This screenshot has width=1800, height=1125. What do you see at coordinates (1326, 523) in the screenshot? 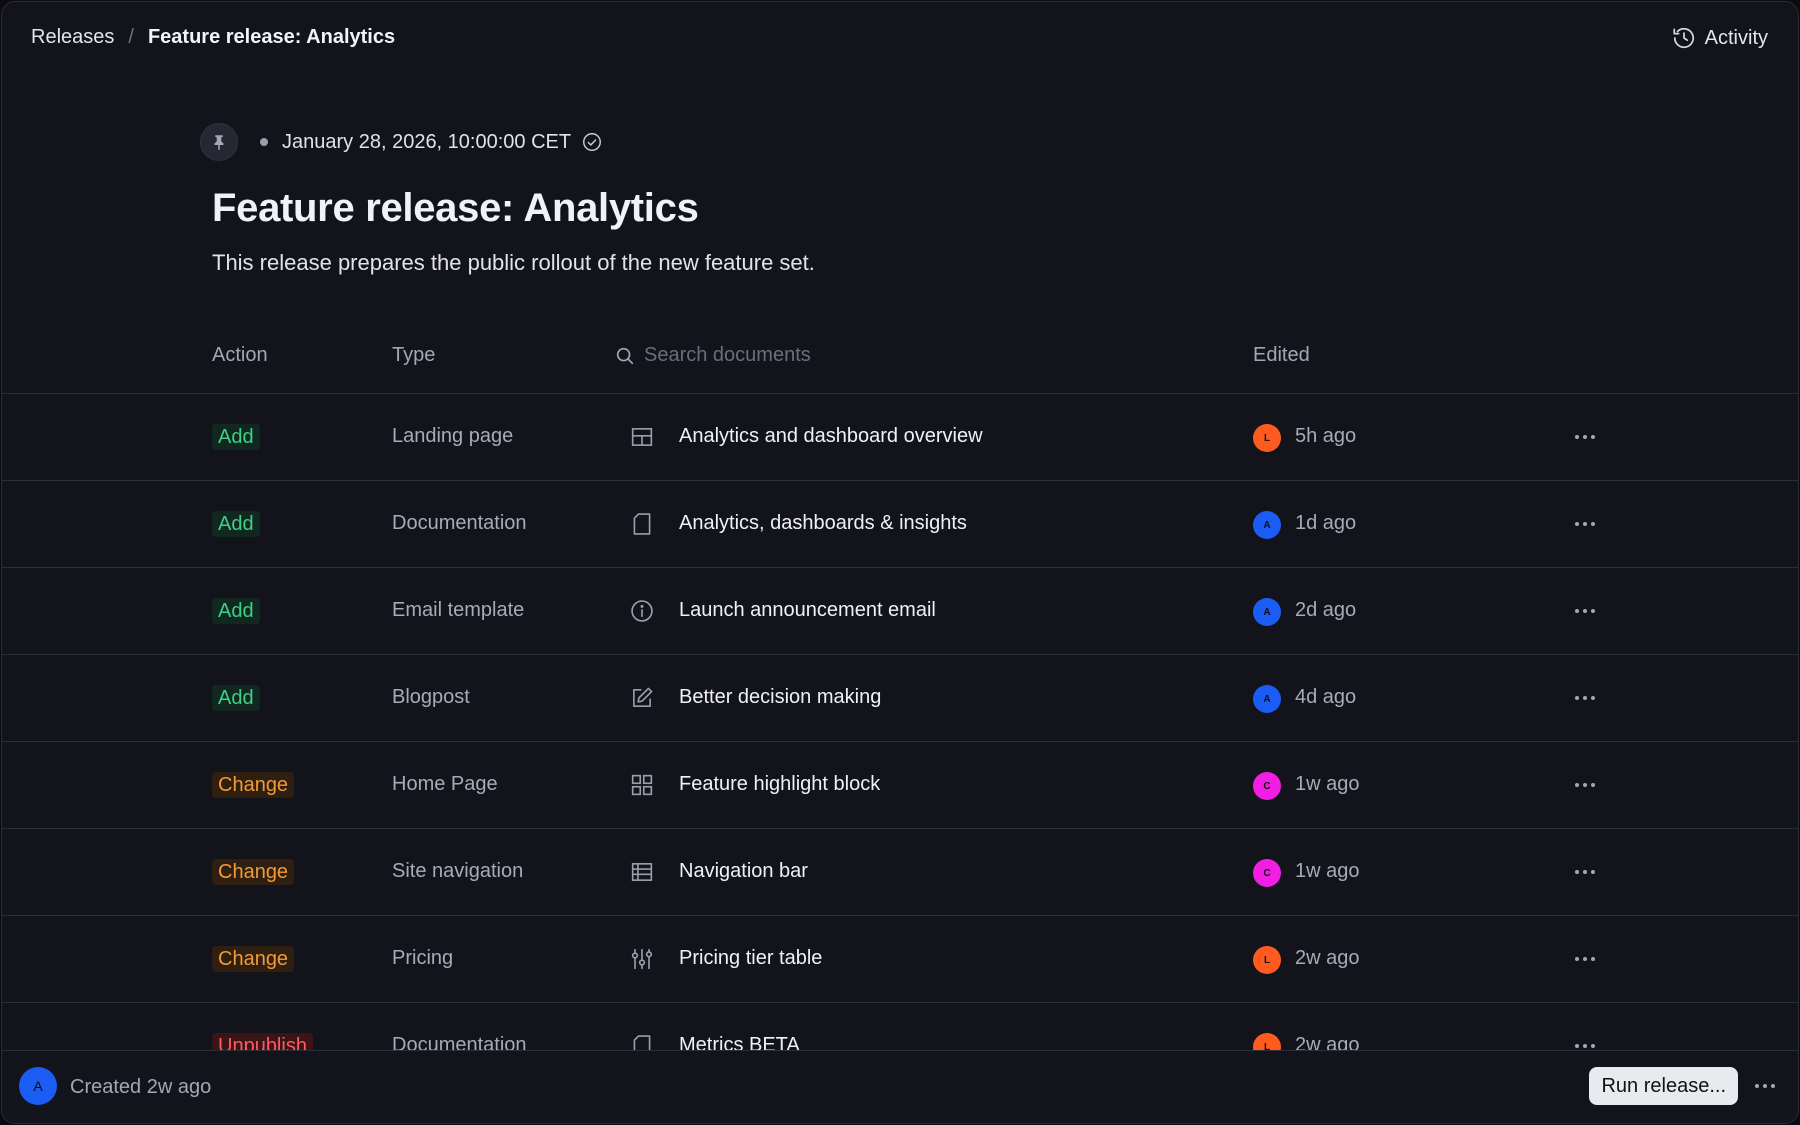
I see `edited-time: 1d ago` at bounding box center [1326, 523].